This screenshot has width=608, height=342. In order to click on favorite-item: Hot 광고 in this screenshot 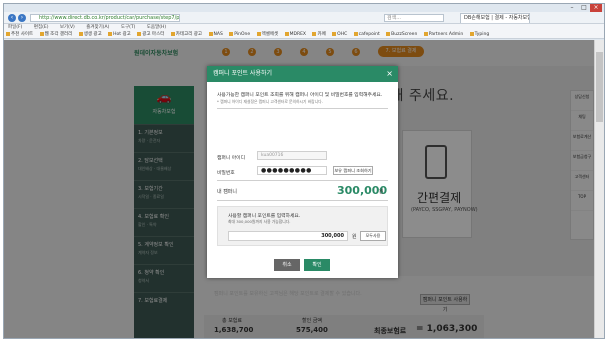, I will do `click(119, 34)`.